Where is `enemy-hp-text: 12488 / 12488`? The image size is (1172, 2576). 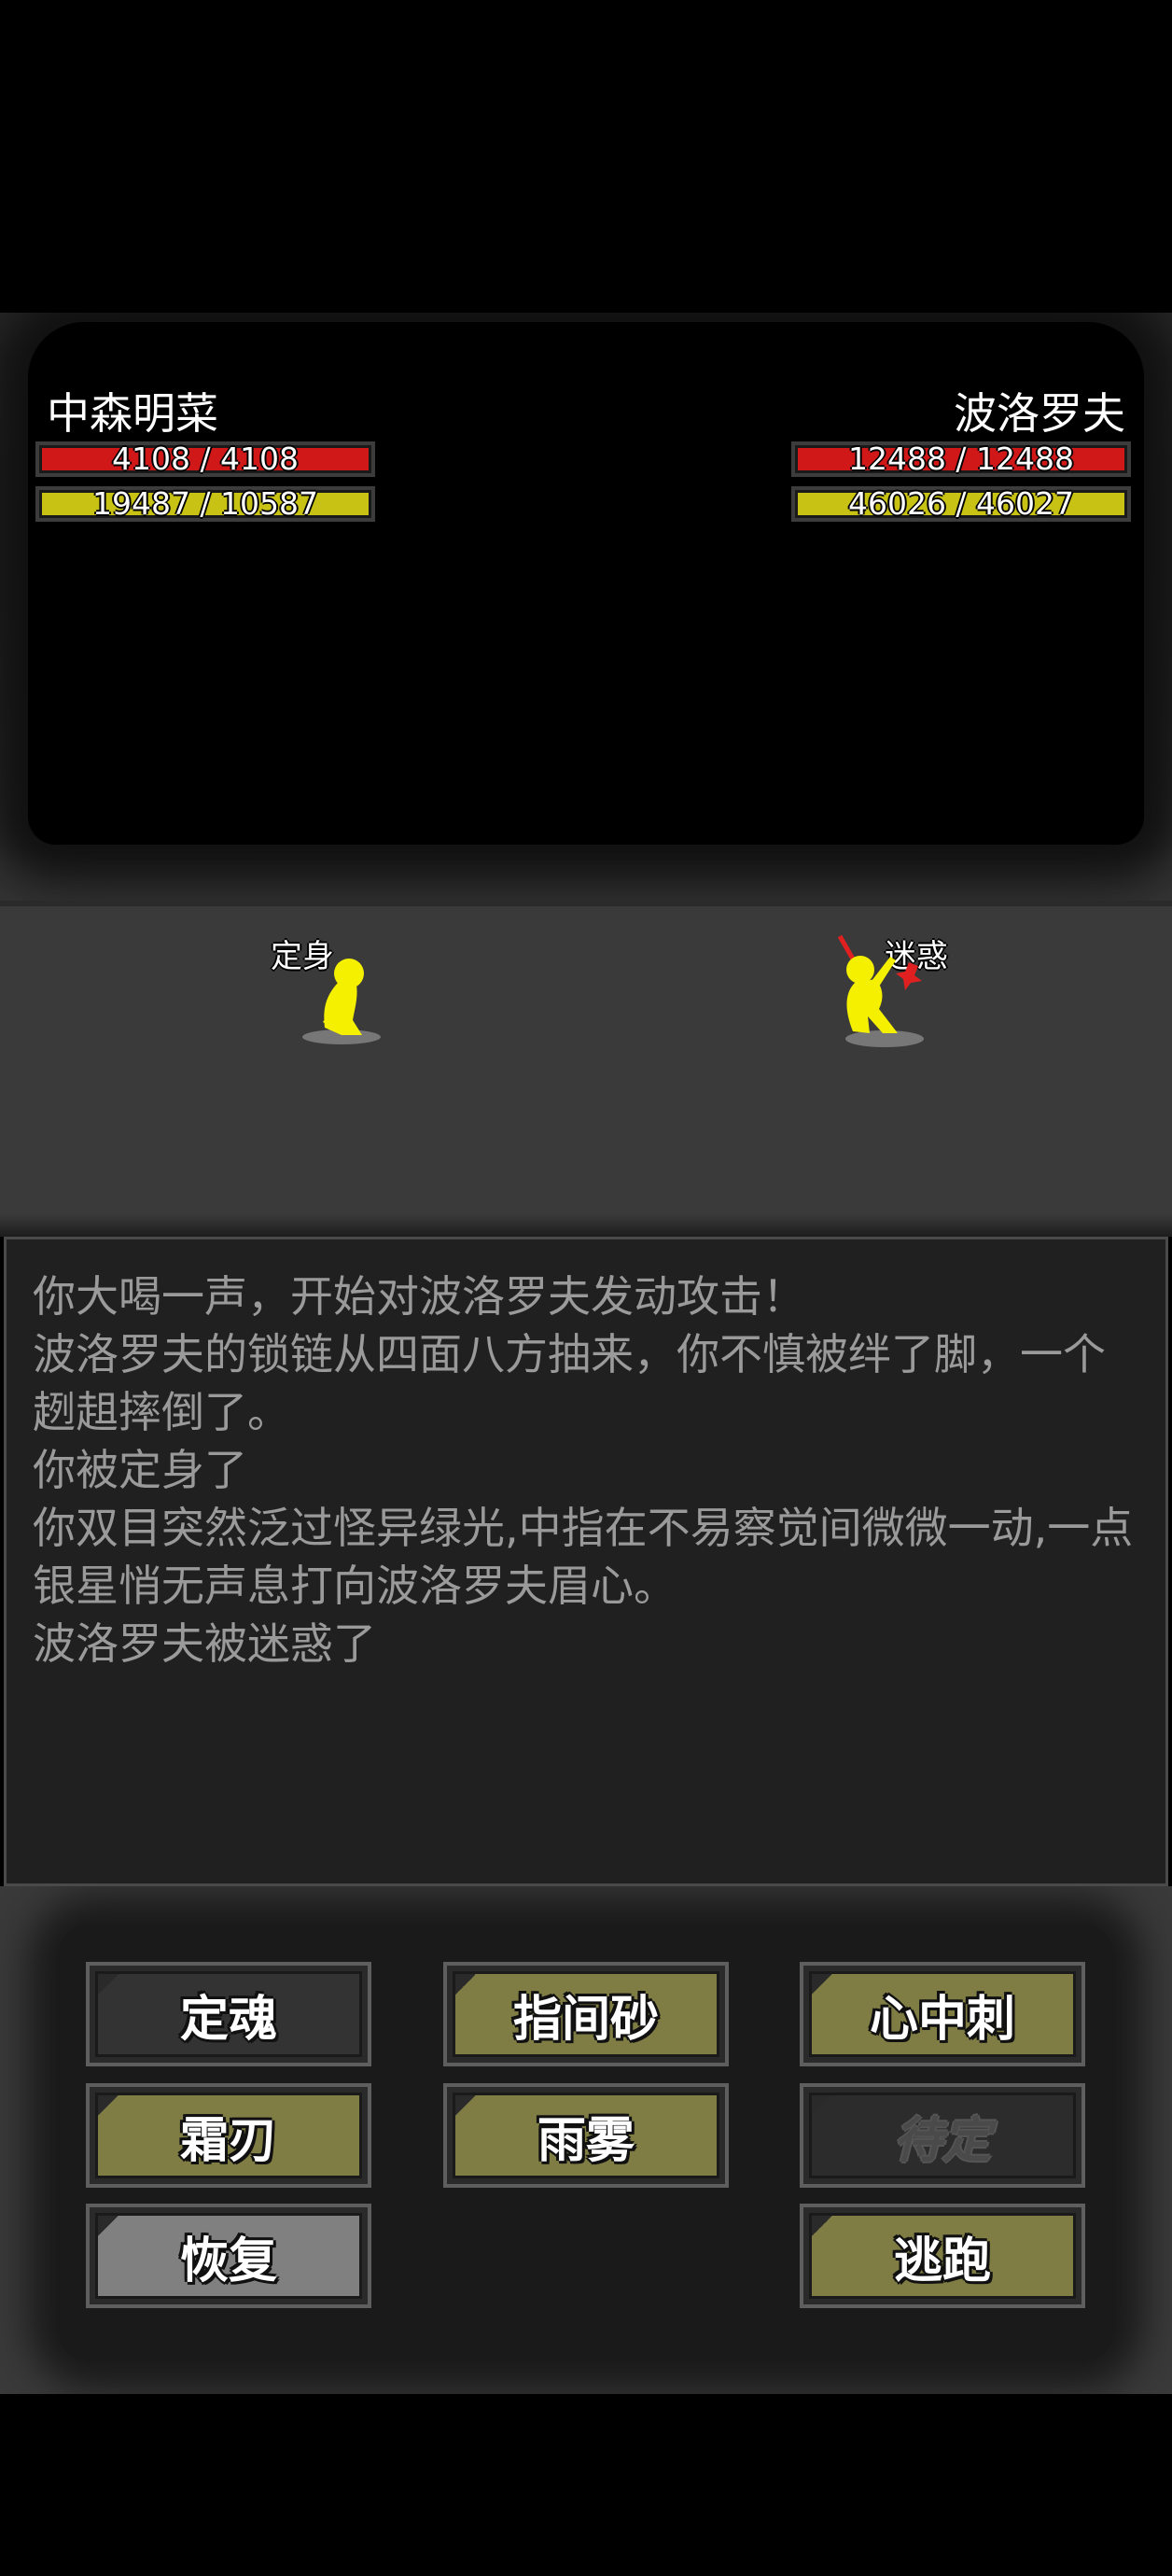 enemy-hp-text: 12488 / 12488 is located at coordinates (961, 459).